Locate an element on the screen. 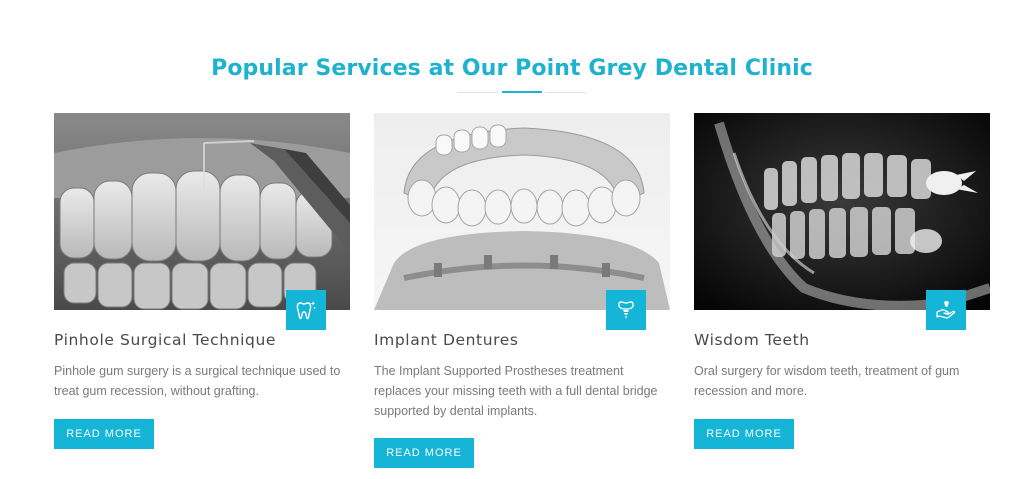  service-badge-pinhole is located at coordinates (306, 310).